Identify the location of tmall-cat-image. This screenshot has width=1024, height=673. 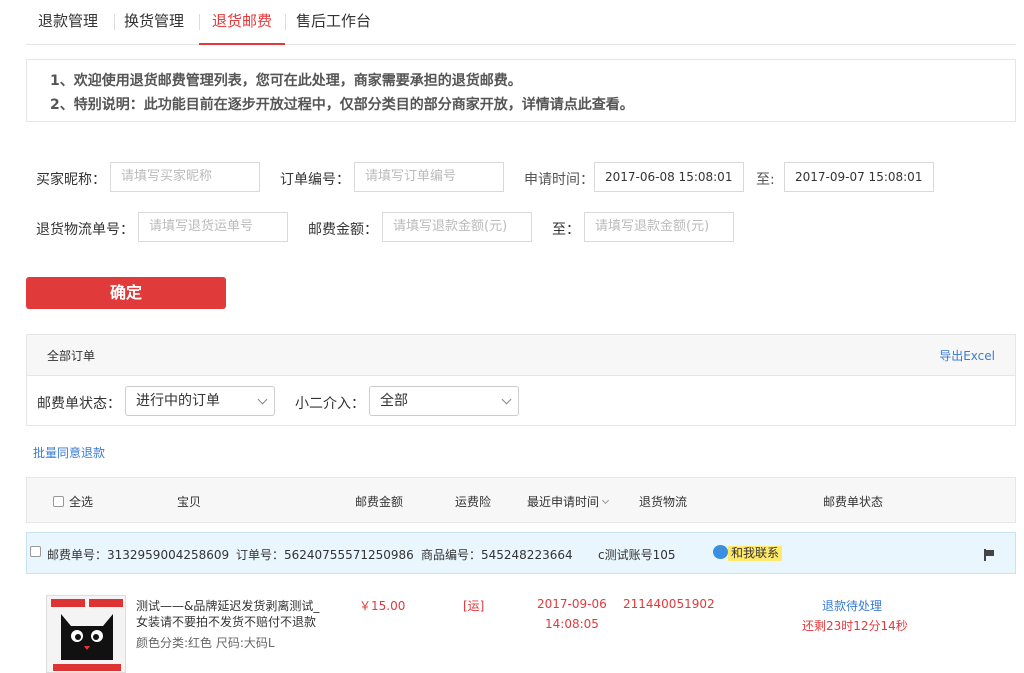
(86, 634).